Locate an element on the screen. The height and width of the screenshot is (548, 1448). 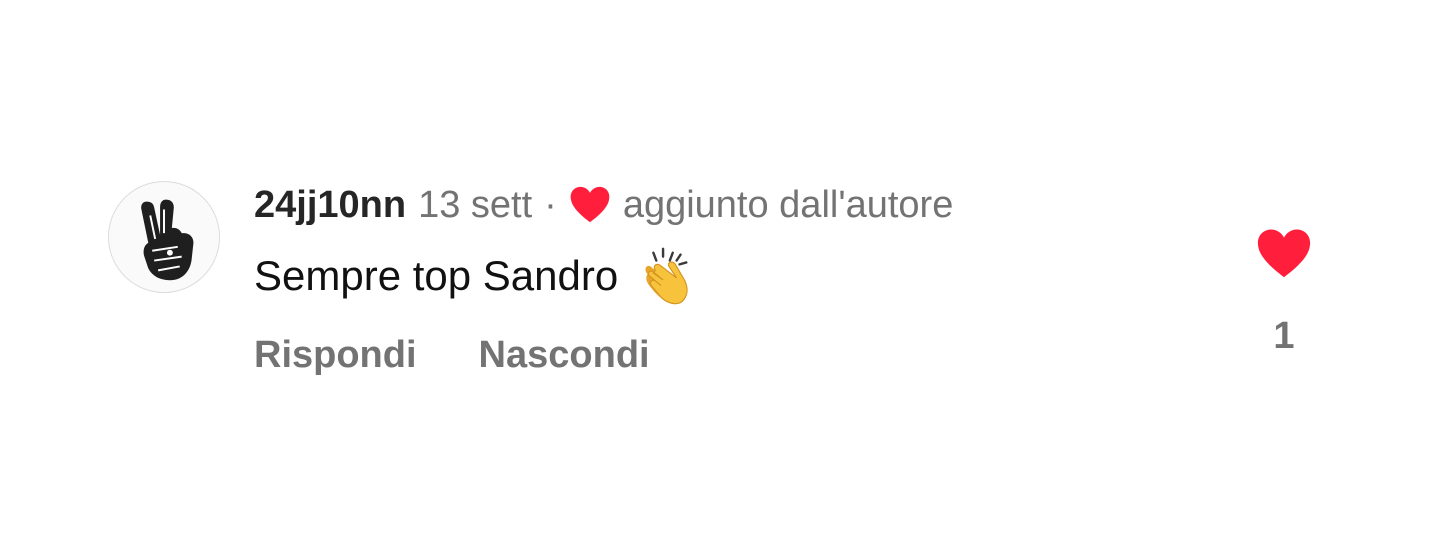
clapping-hands-icon is located at coordinates (665, 276).